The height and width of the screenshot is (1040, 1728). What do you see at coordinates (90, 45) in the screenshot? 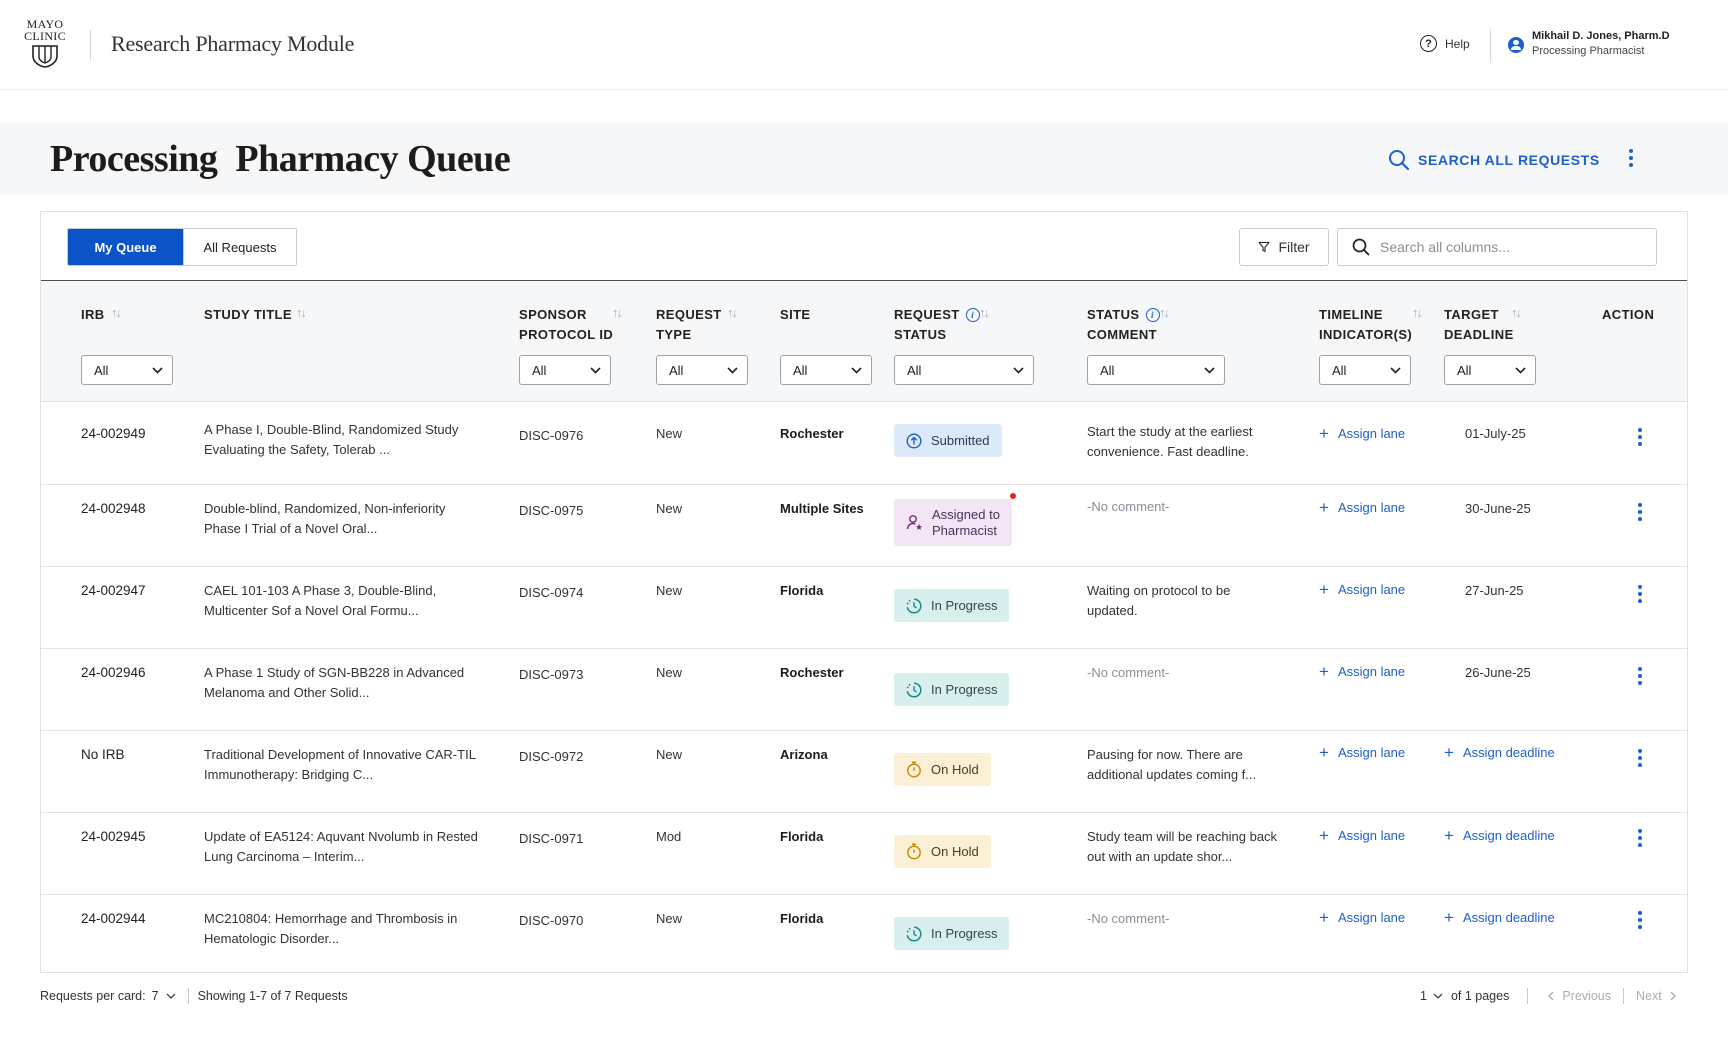
I see `logo-divider` at bounding box center [90, 45].